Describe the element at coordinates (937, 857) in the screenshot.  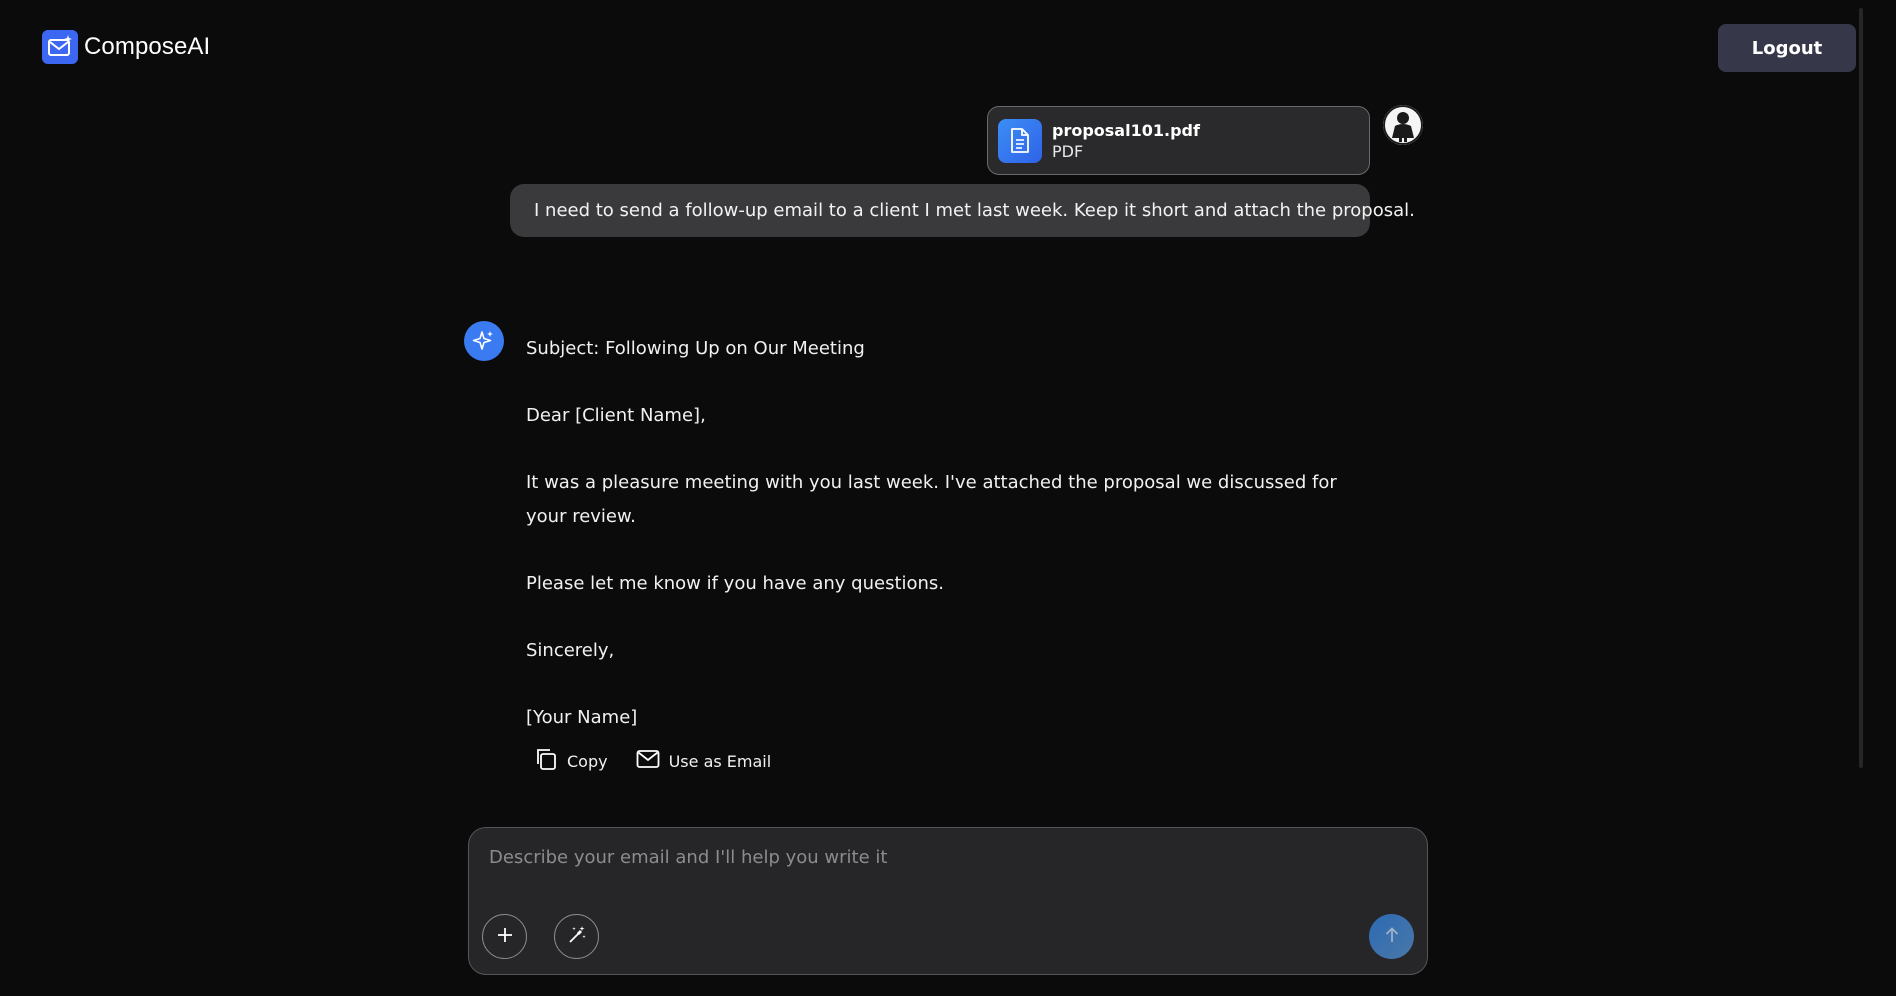
I see `prompt-input` at that location.